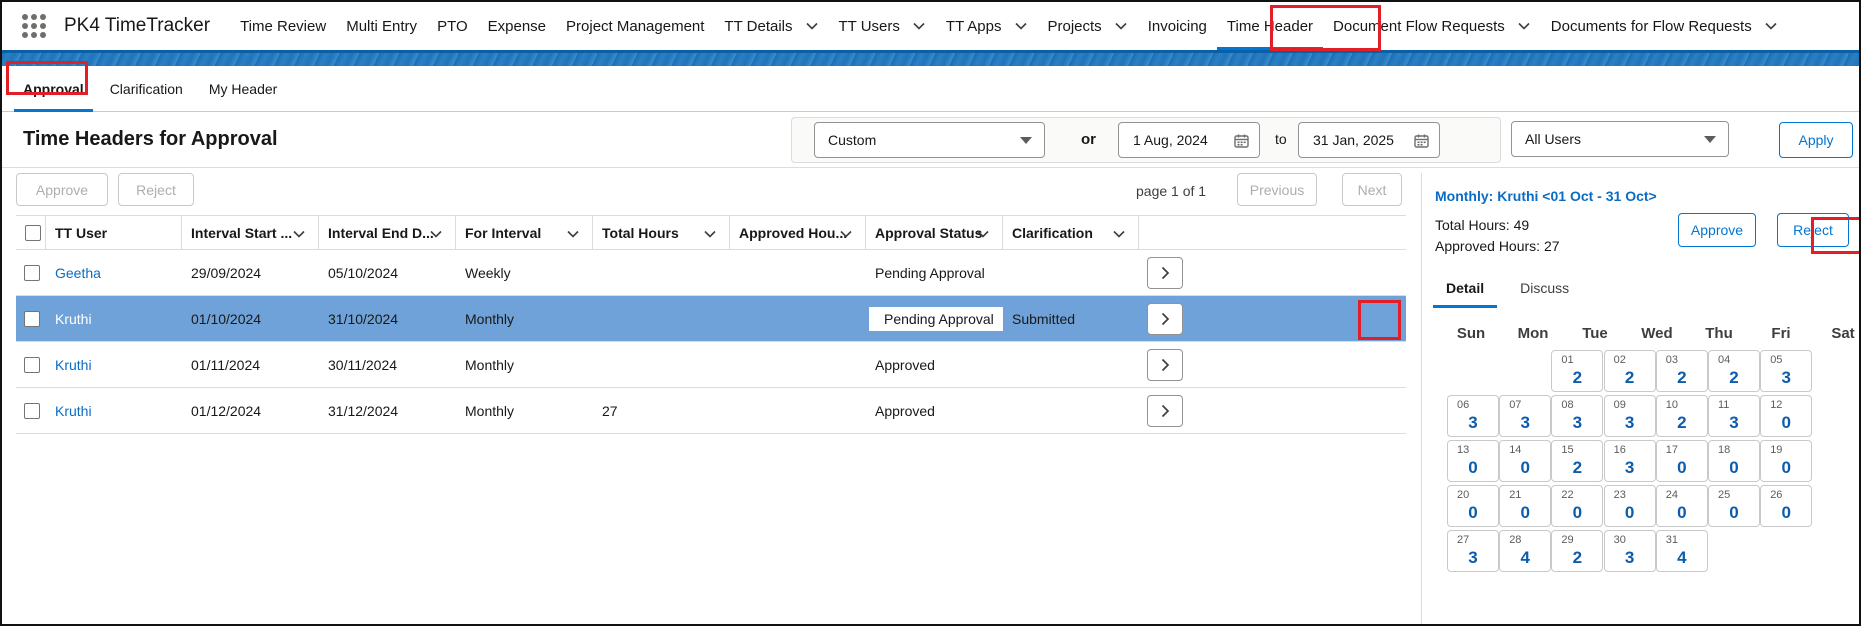  I want to click on nav-item-time-review: Time Review, so click(283, 26).